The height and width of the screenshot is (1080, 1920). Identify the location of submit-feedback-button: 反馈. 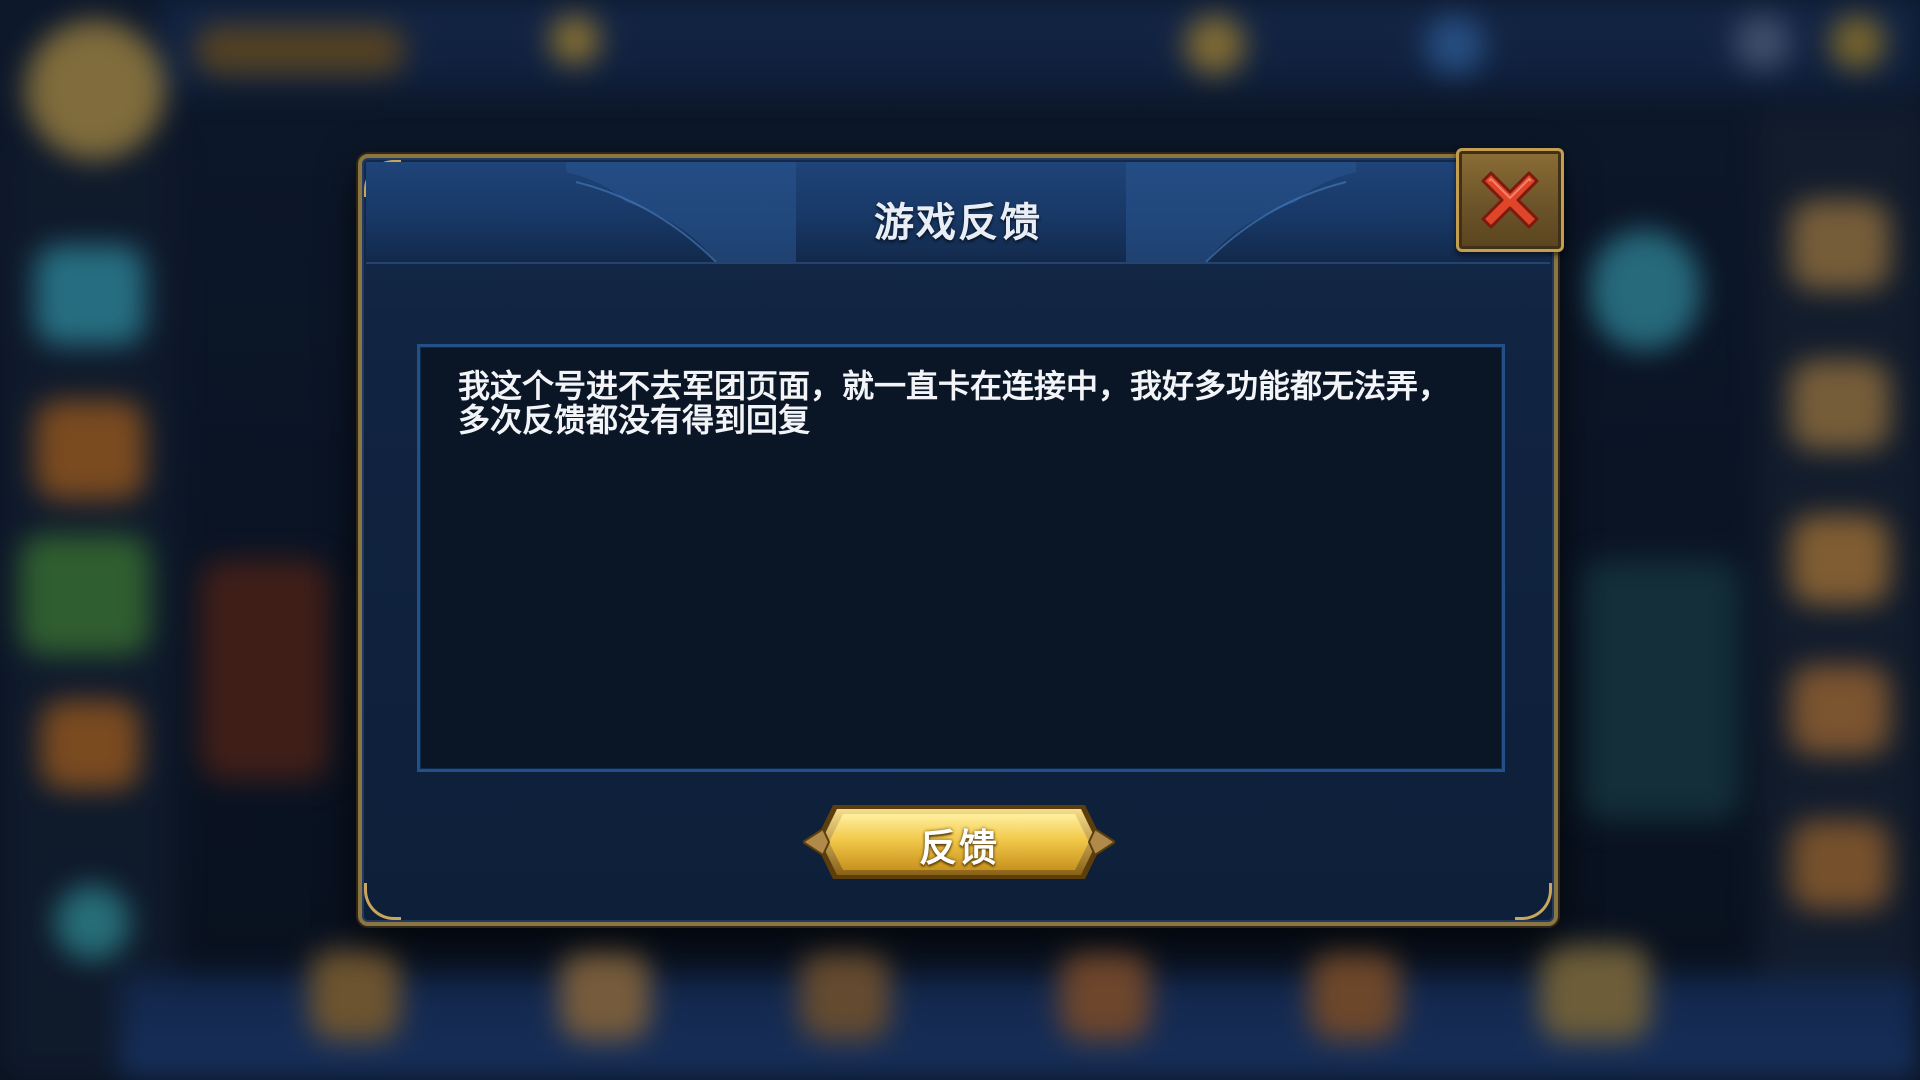
(959, 842).